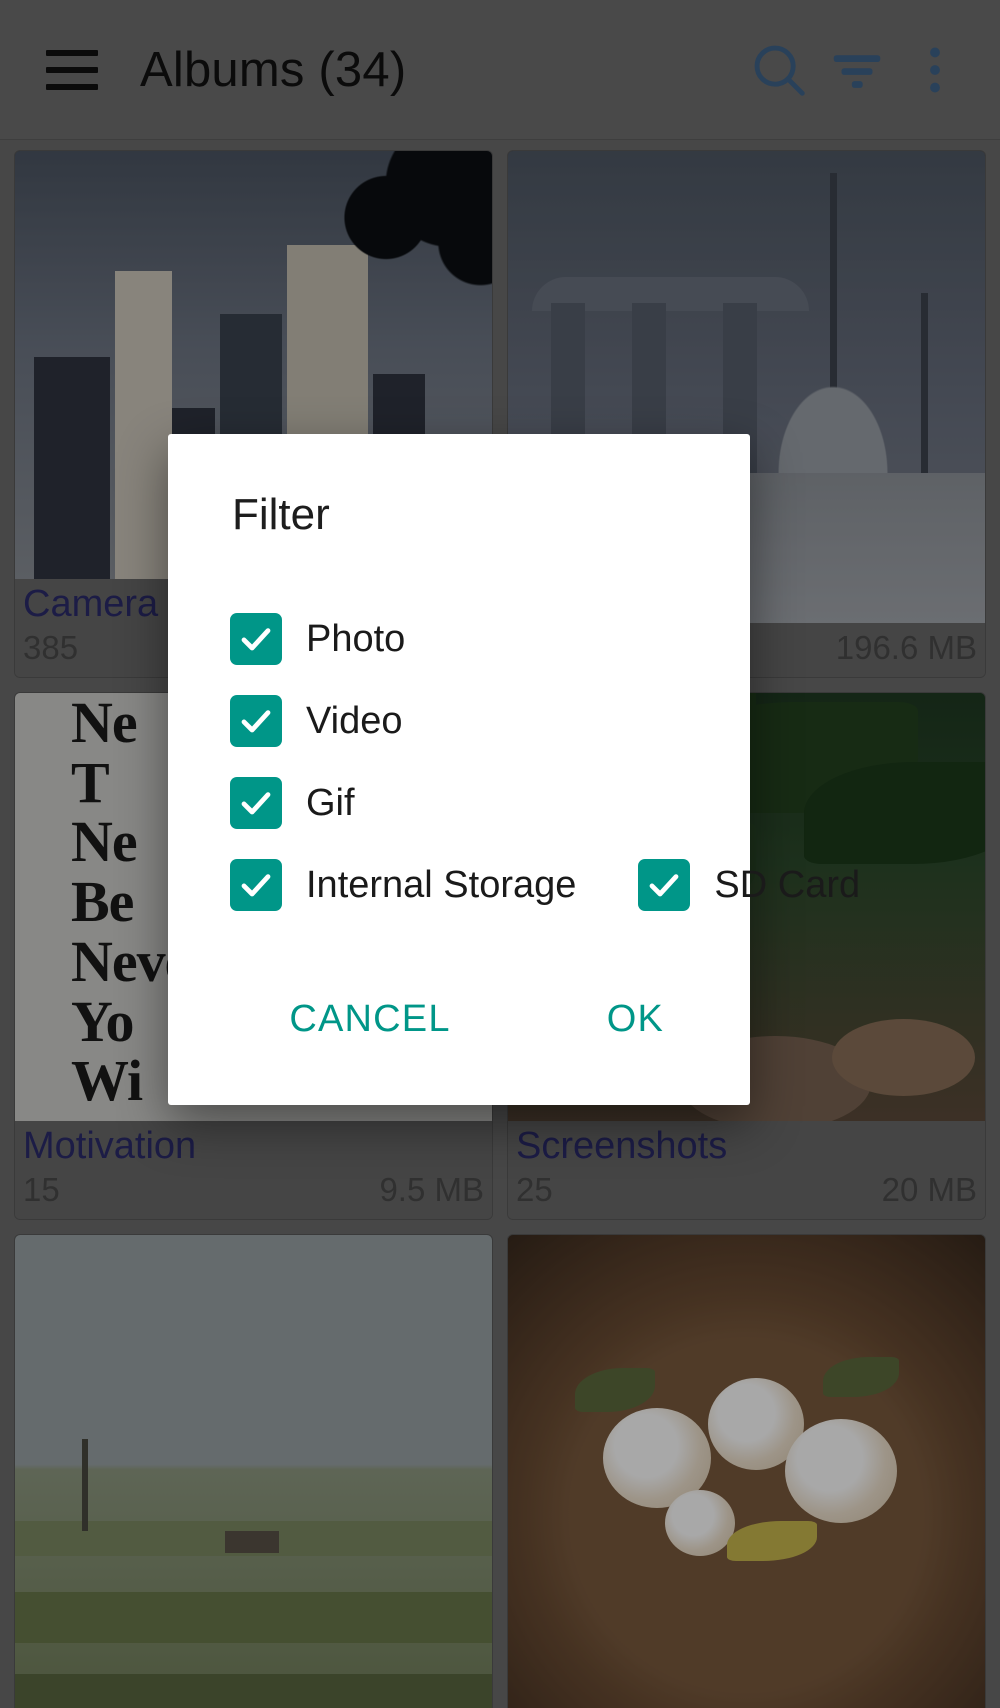 This screenshot has height=1708, width=1000. Describe the element at coordinates (354, 720) in the screenshot. I see `filter-option-label: Video` at that location.